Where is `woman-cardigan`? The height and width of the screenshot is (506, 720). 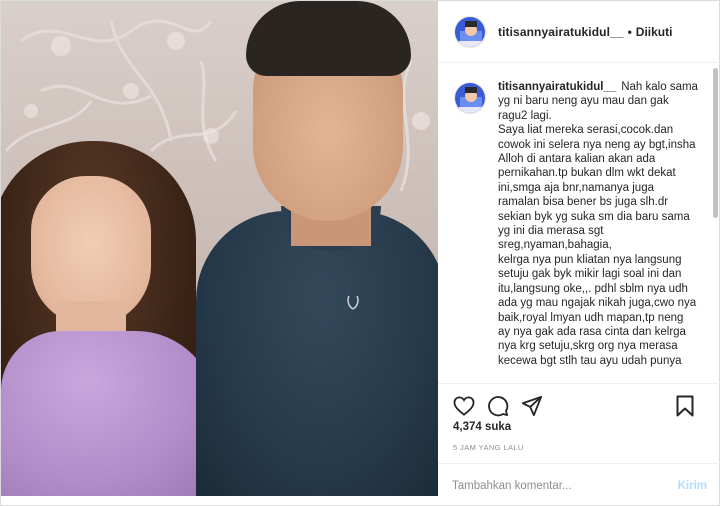 woman-cardigan is located at coordinates (108, 413).